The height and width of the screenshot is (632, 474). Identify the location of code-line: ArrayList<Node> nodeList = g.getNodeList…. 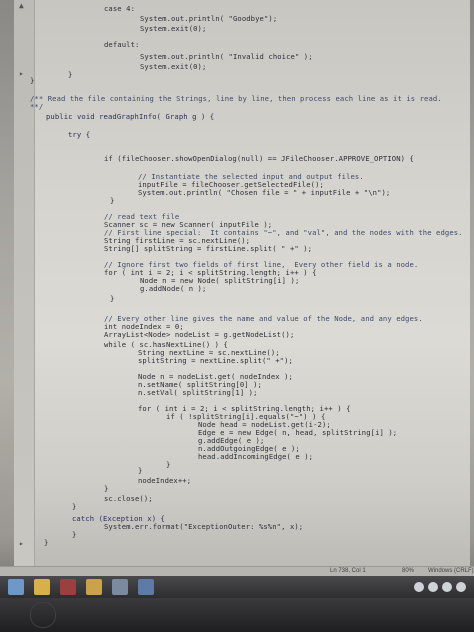
(199, 334).